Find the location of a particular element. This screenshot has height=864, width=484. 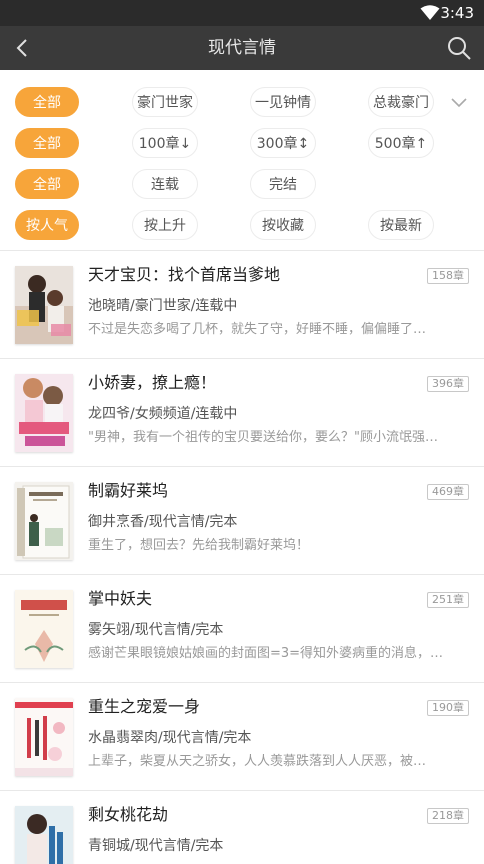

chapter-count-badge: 190章 is located at coordinates (448, 708).